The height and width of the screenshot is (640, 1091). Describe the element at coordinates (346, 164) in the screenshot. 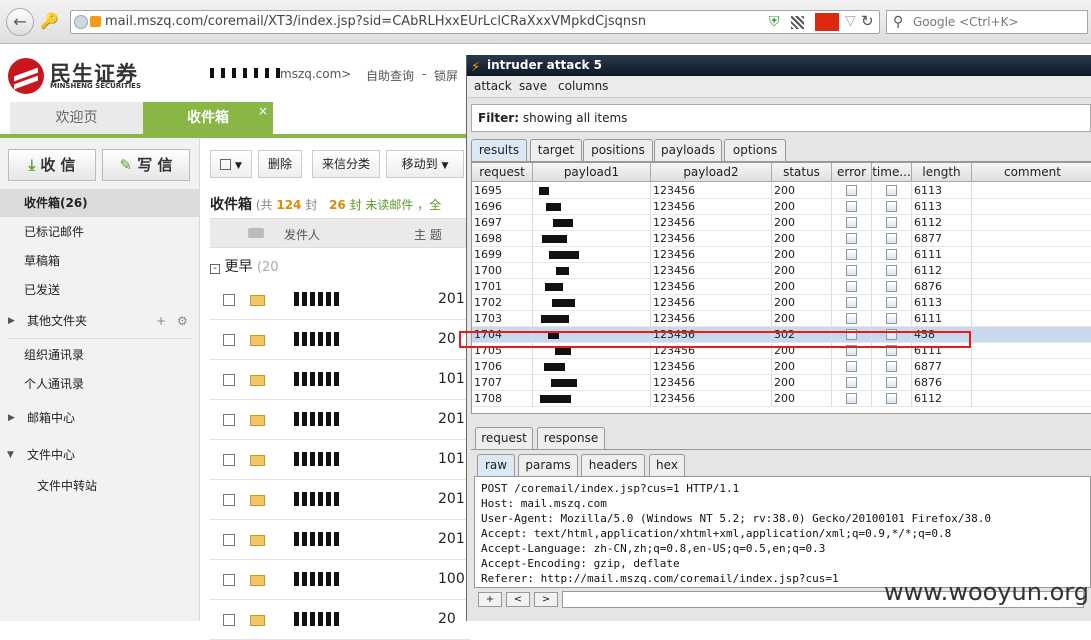

I see `categorize-button: 来信分类` at that location.